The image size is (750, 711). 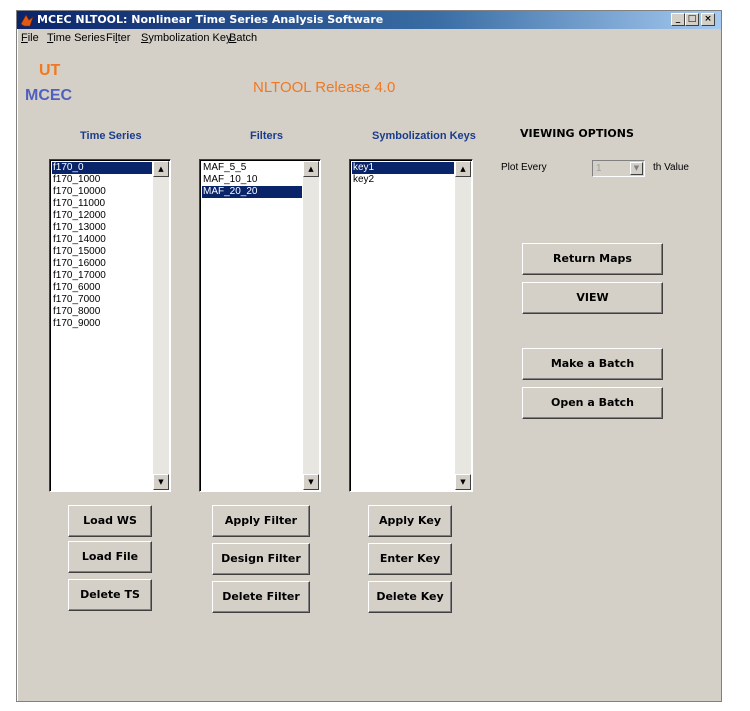 What do you see at coordinates (102, 192) in the screenshot?
I see `list-item: f170_10000` at bounding box center [102, 192].